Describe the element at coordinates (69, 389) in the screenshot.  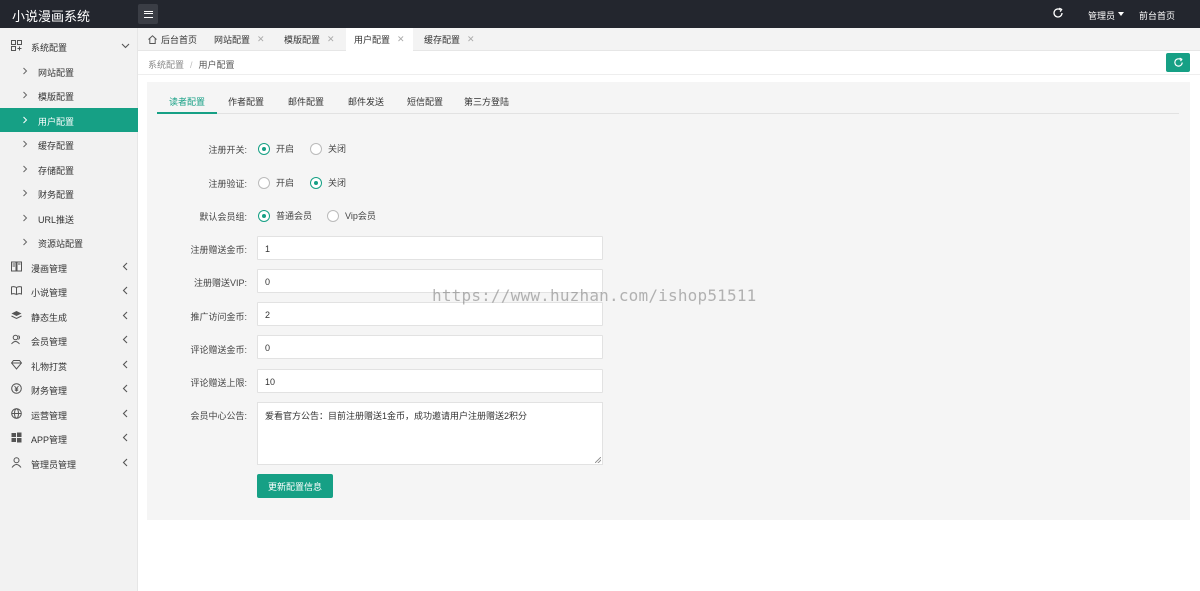
I see `sidebar-group-finance: 财务管理` at that location.